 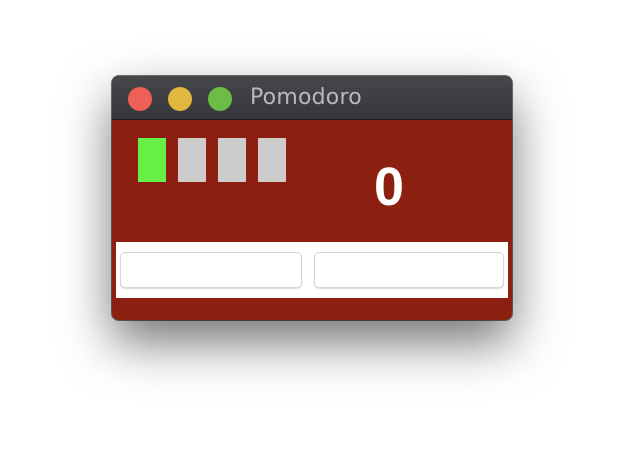 What do you see at coordinates (306, 97) in the screenshot?
I see `window-title: Pomodoro` at bounding box center [306, 97].